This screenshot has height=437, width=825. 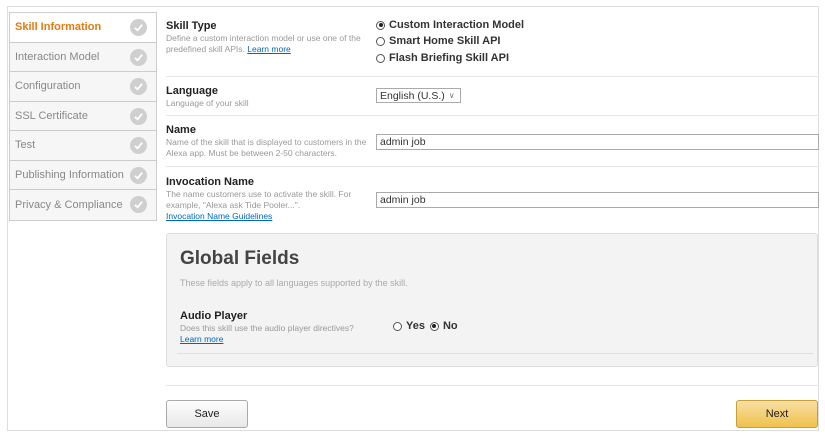 I want to click on language-select: English (U.S.) ∨, so click(x=418, y=95).